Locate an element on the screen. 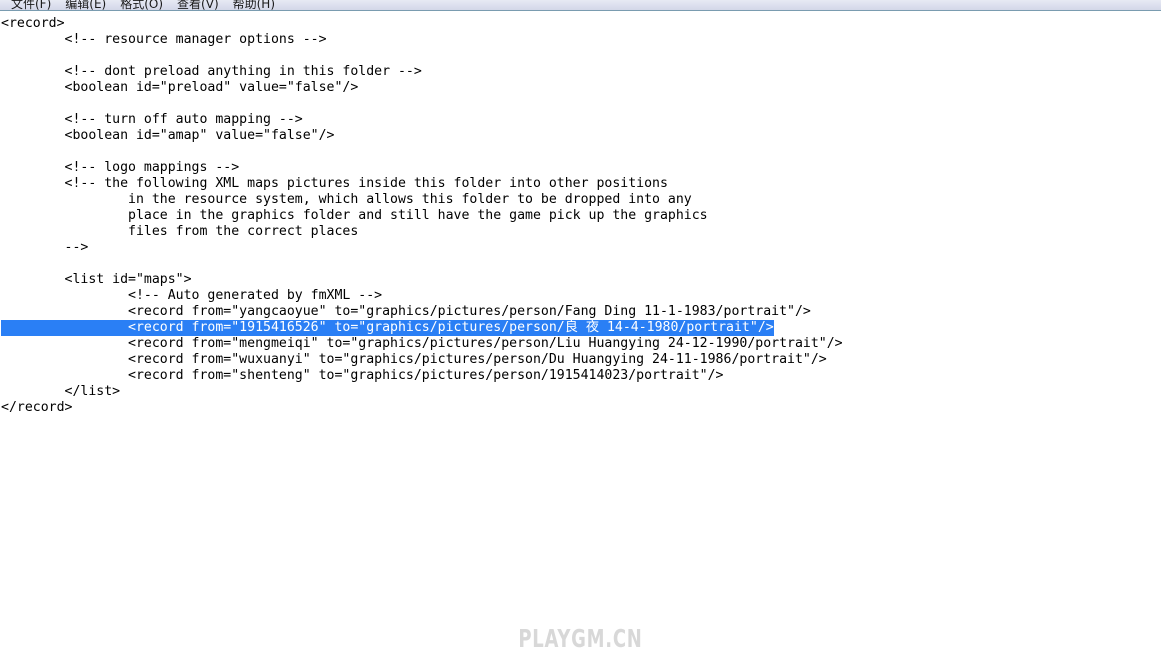  menu-format: 格式(O) is located at coordinates (141, 5).